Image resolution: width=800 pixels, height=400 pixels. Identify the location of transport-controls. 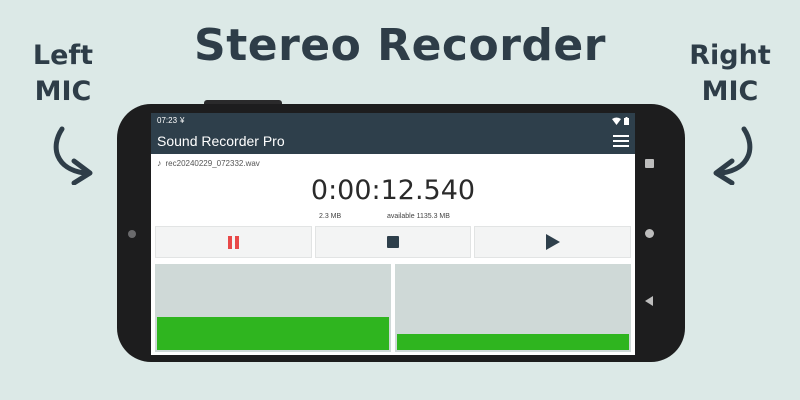
(393, 242).